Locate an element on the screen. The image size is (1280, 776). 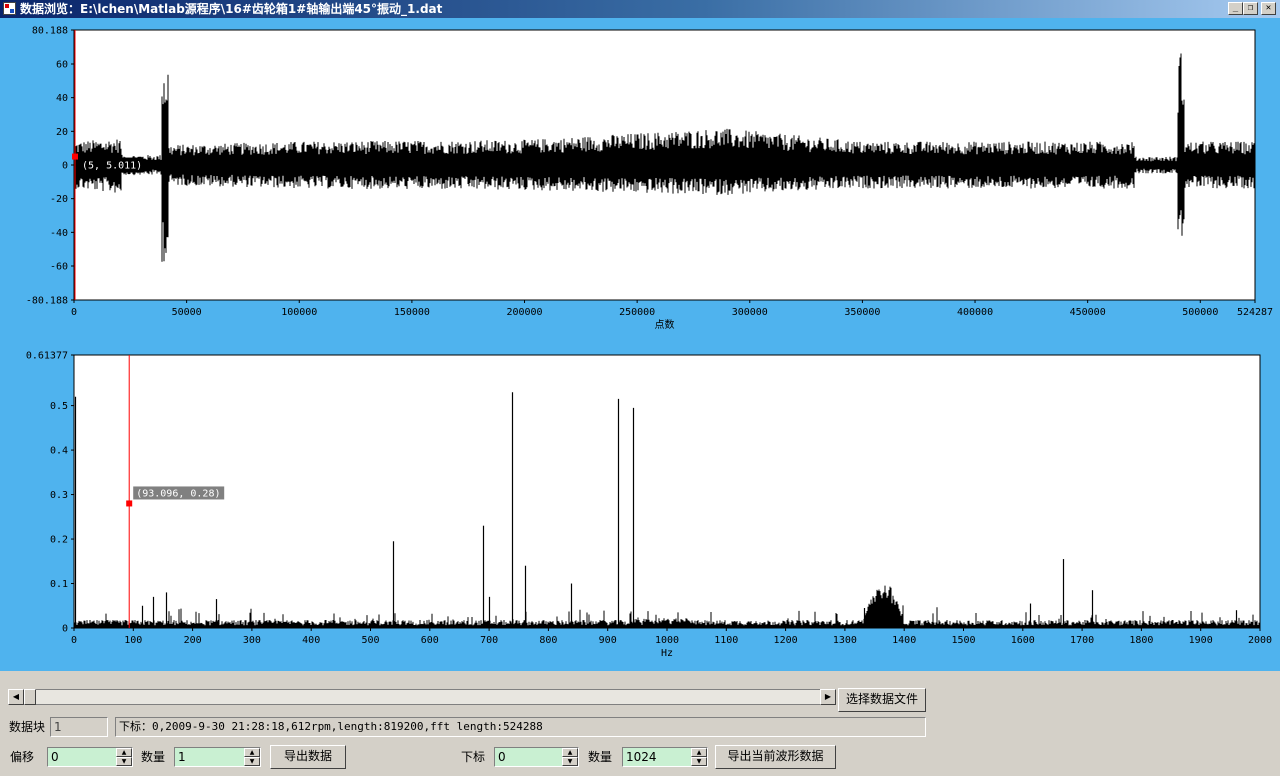
x-tick-label: 1300 is located at coordinates (845, 640).